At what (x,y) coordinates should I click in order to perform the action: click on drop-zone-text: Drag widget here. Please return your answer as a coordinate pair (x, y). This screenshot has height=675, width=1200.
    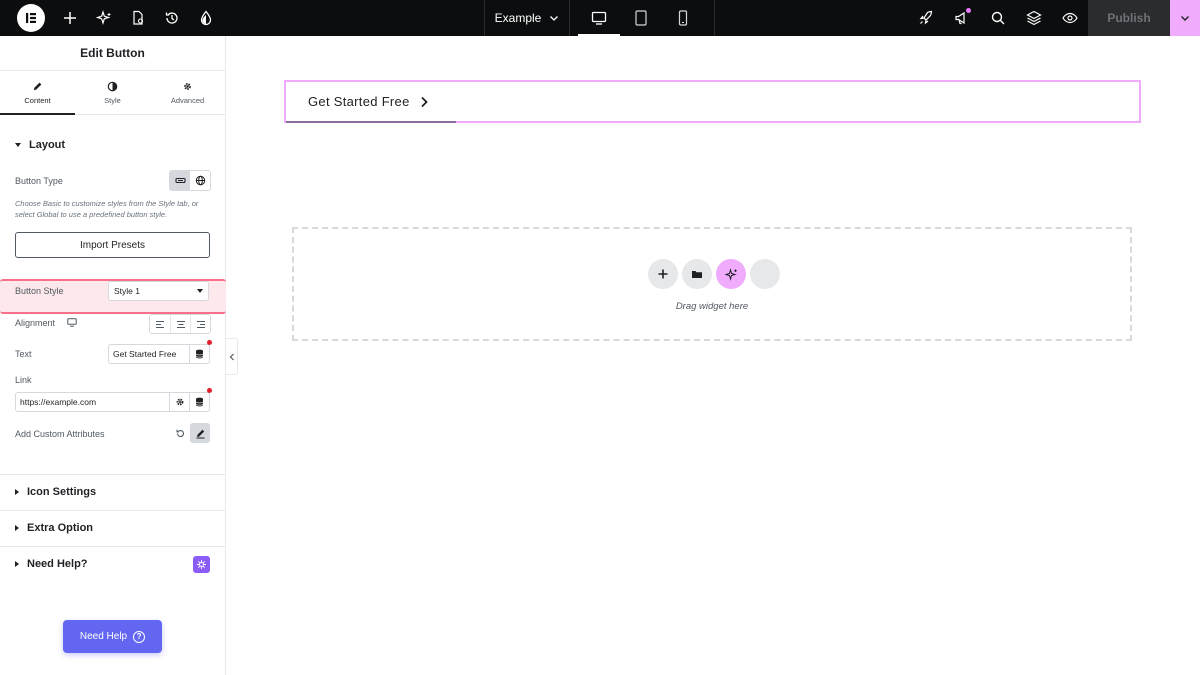
    Looking at the image, I should click on (712, 306).